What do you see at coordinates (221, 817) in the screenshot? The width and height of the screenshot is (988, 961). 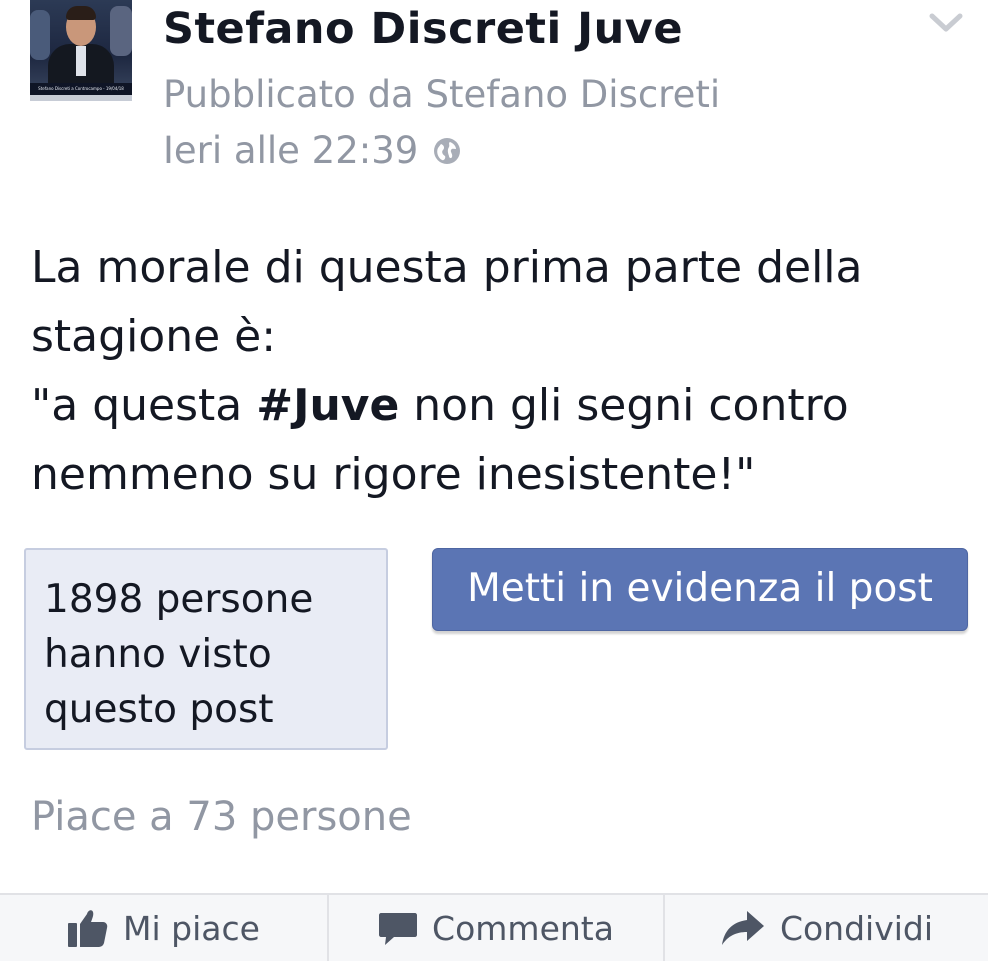 I see `likes-summary: Piace a 73 persone` at bounding box center [221, 817].